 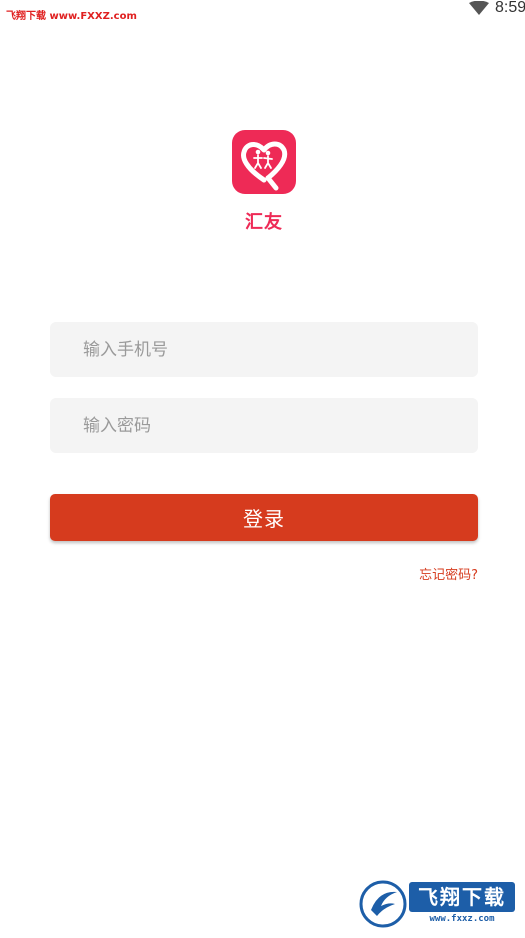 I want to click on heart-couple-icon, so click(x=264, y=166).